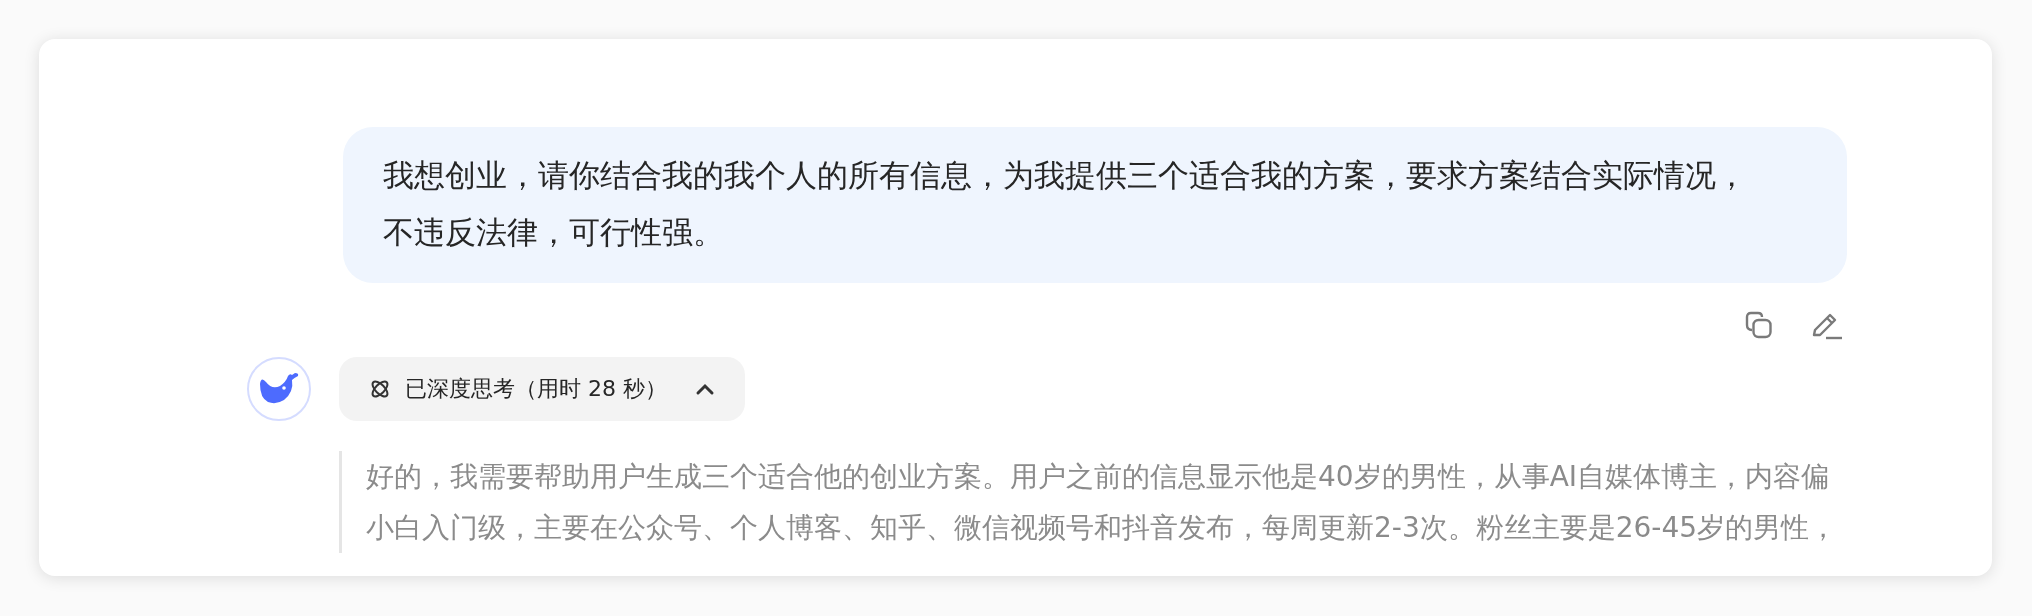 The image size is (2032, 616). Describe the element at coordinates (705, 389) in the screenshot. I see `chevron-up-icon` at that location.